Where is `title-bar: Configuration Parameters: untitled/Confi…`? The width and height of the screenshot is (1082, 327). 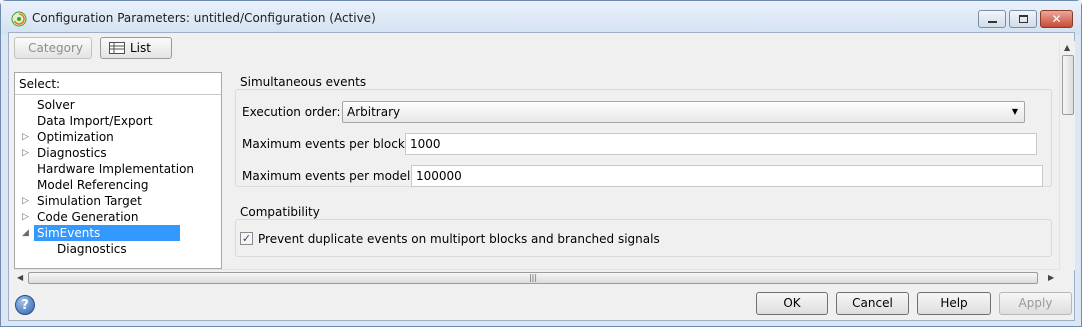 title-bar: Configuration Parameters: untitled/Confi… is located at coordinates (541, 18).